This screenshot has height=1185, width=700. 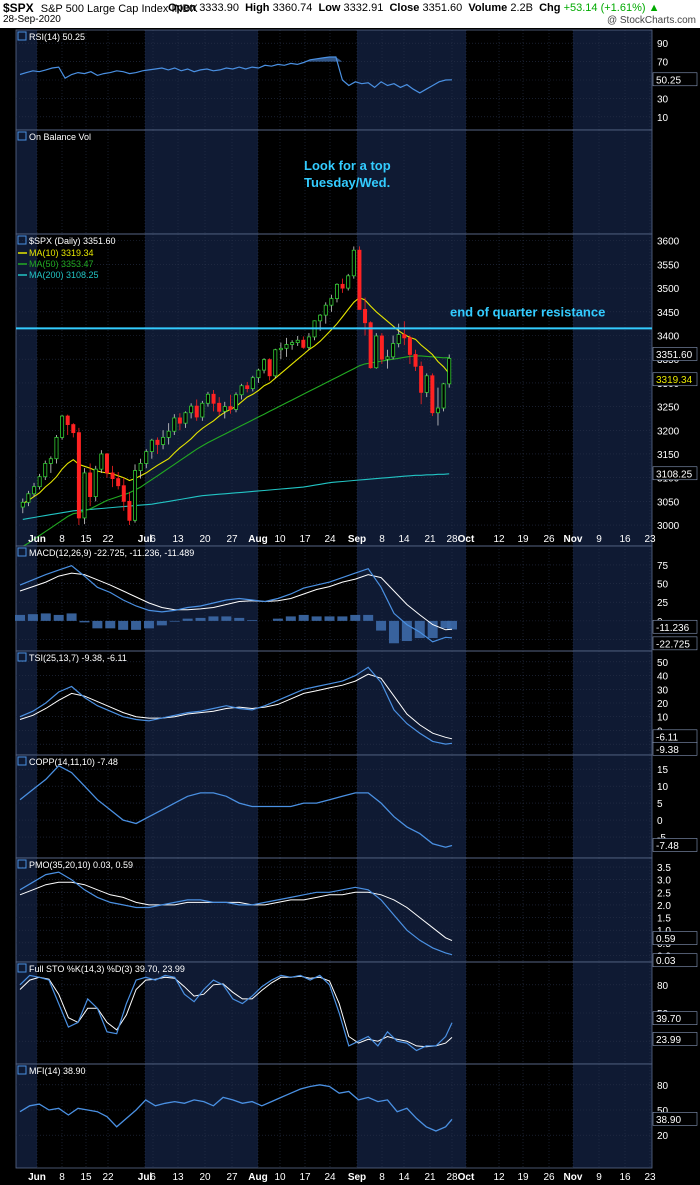 What do you see at coordinates (107, 969) in the screenshot?
I see `panel-label: Full STO %K(14,3) %D(3) 39.70, 23.99` at bounding box center [107, 969].